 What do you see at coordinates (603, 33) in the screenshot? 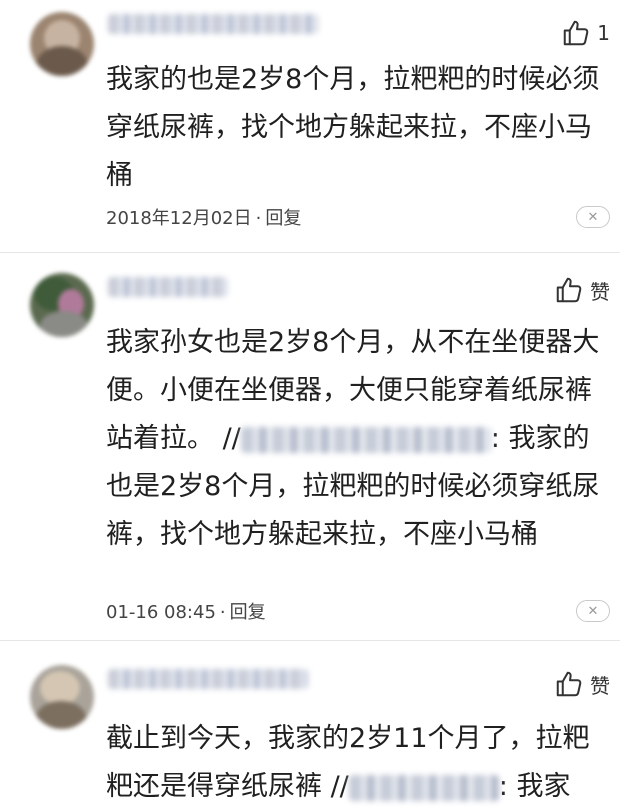
I see `like-count: 1` at bounding box center [603, 33].